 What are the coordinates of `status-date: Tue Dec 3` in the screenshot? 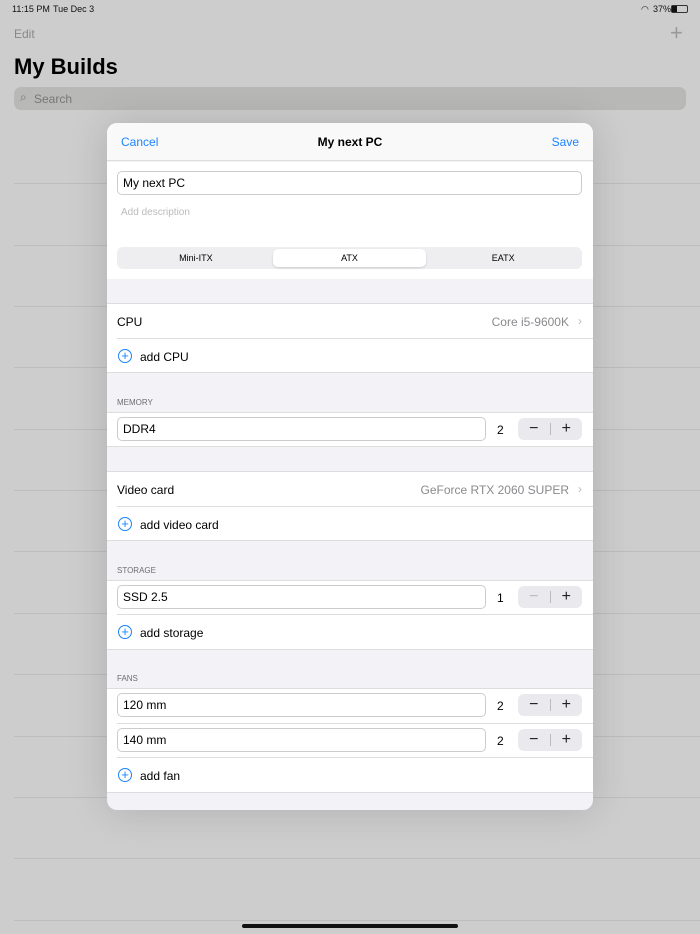 It's located at (74, 9).